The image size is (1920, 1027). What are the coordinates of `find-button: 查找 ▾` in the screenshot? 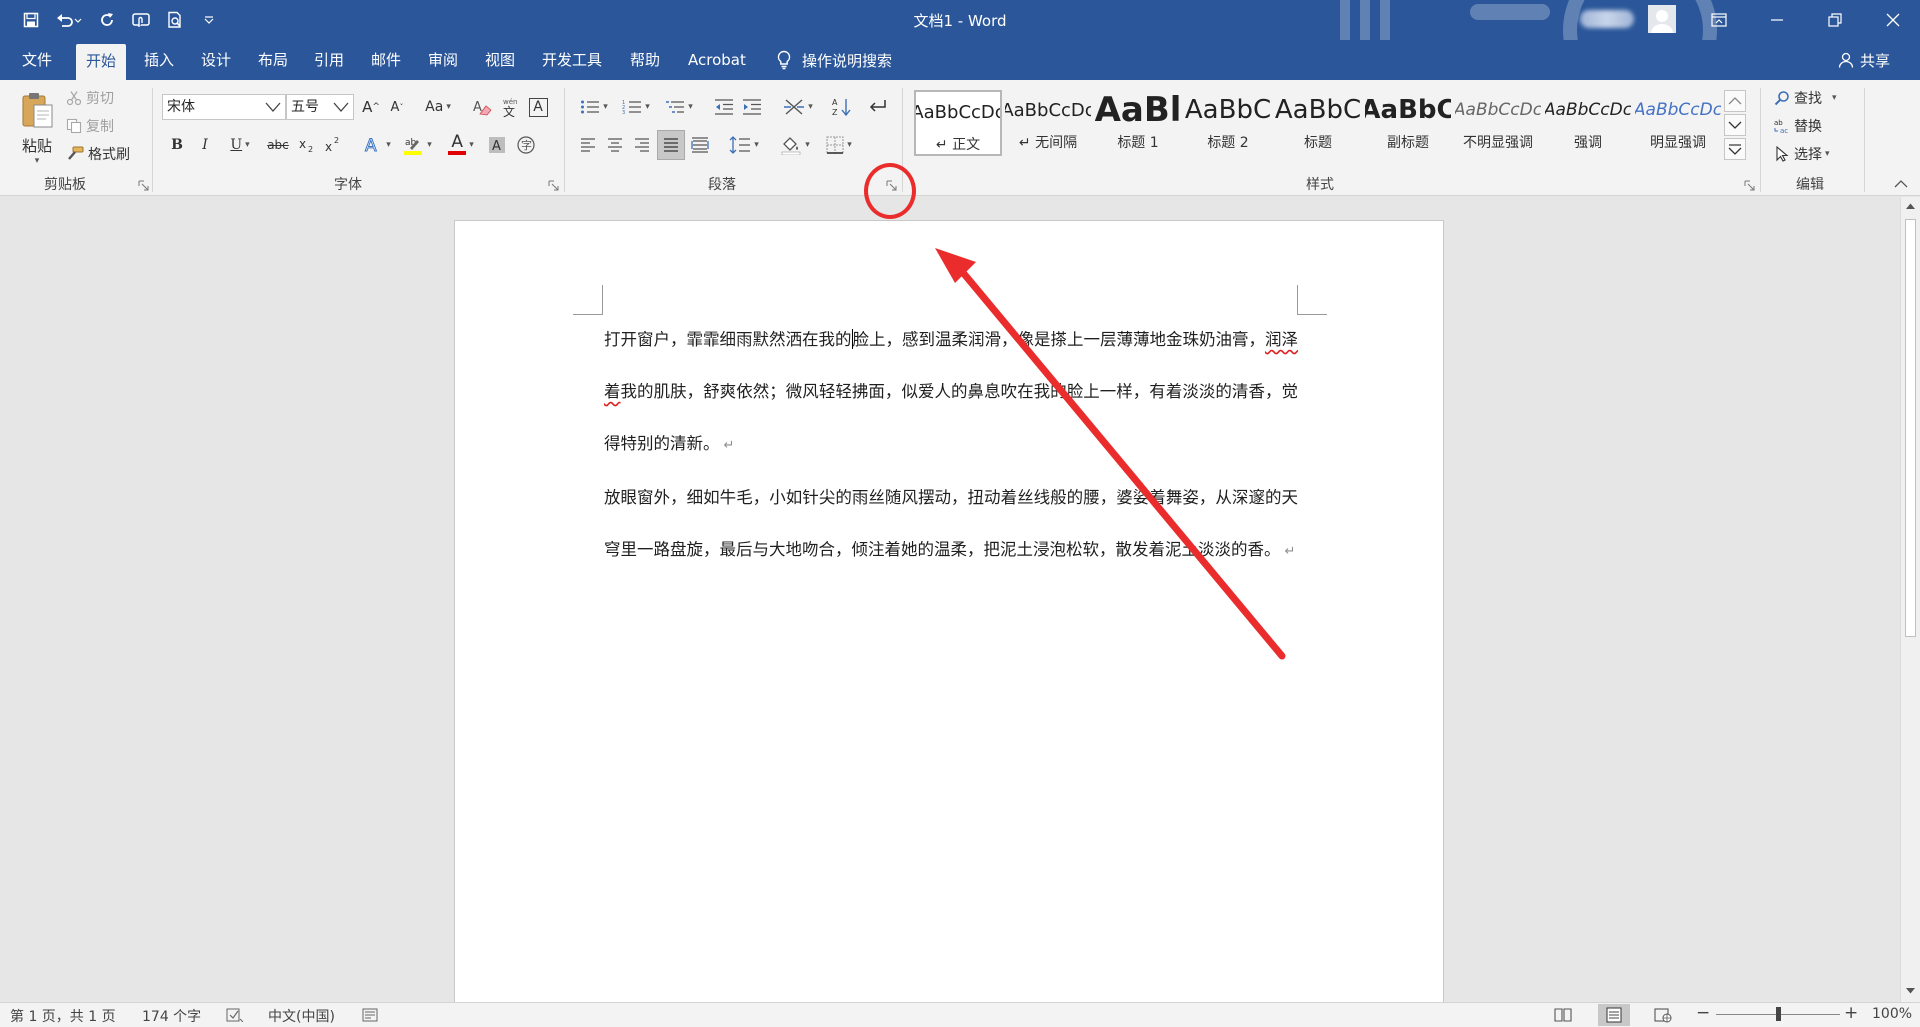 It's located at (1805, 98).